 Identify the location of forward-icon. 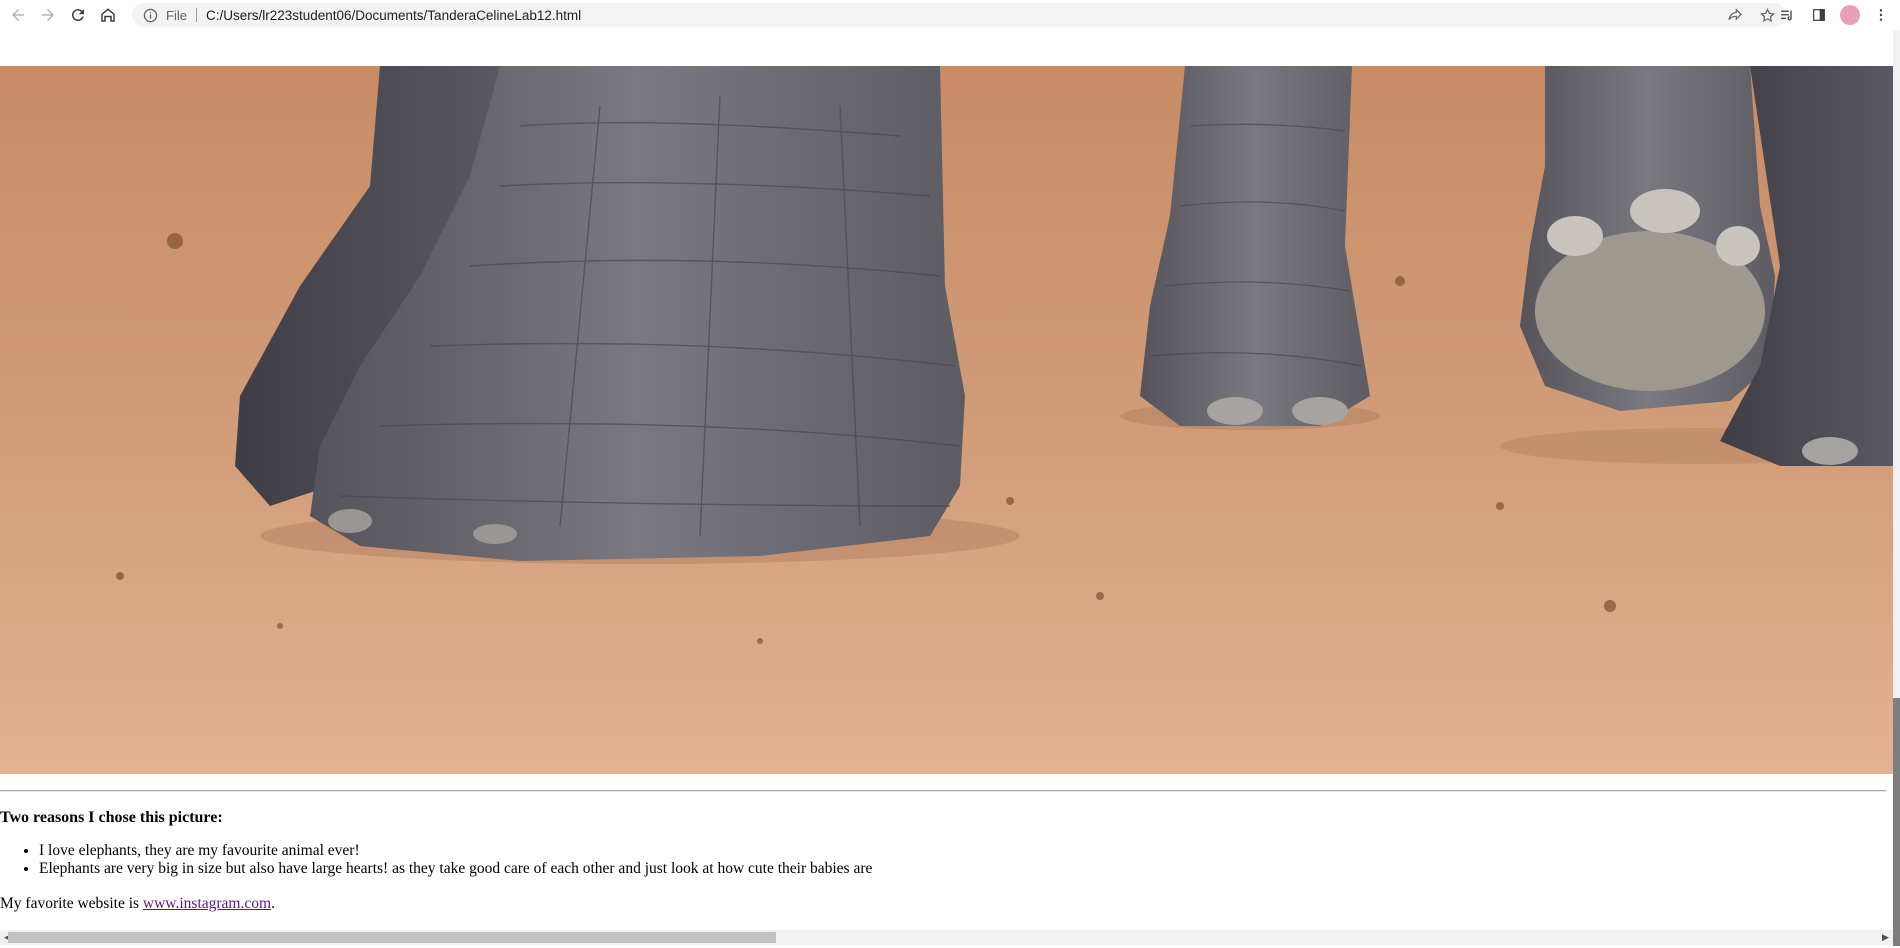
(48, 15).